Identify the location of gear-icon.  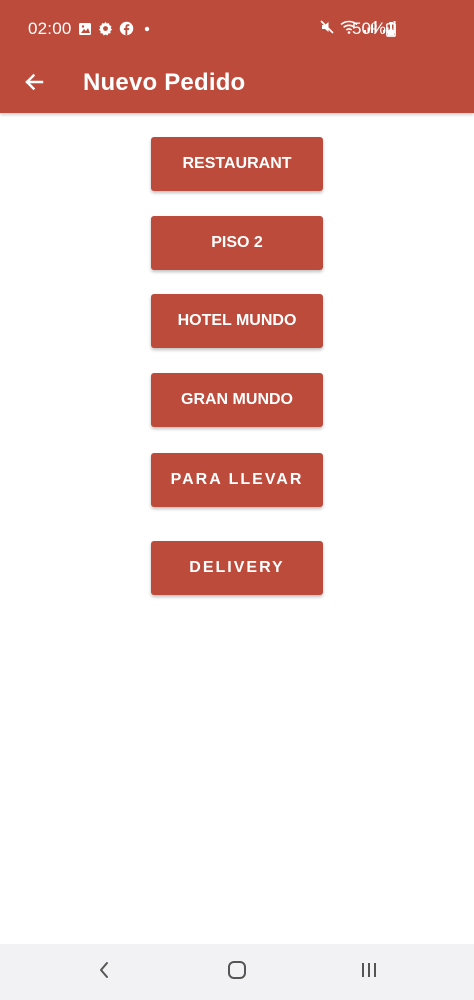
(105, 31).